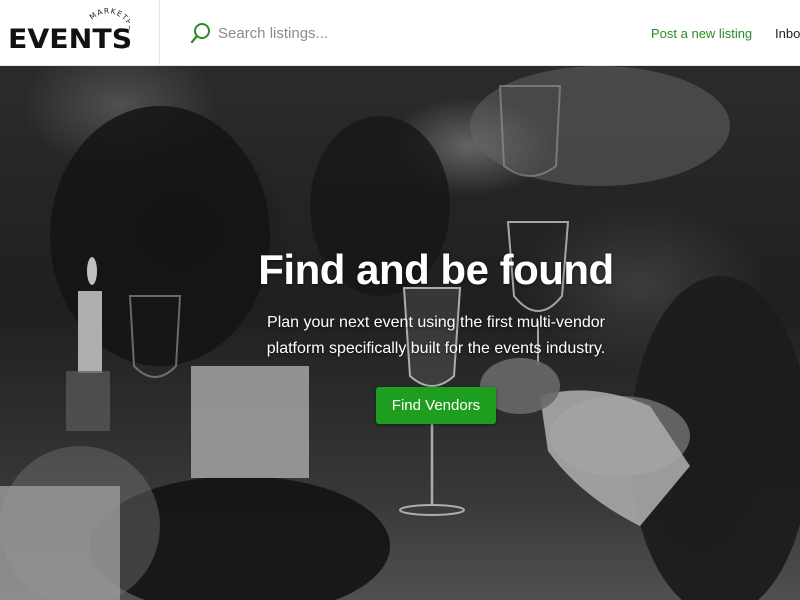 Image resolution: width=800 pixels, height=600 pixels. Describe the element at coordinates (436, 269) in the screenshot. I see `hero-title: Find and be found` at that location.